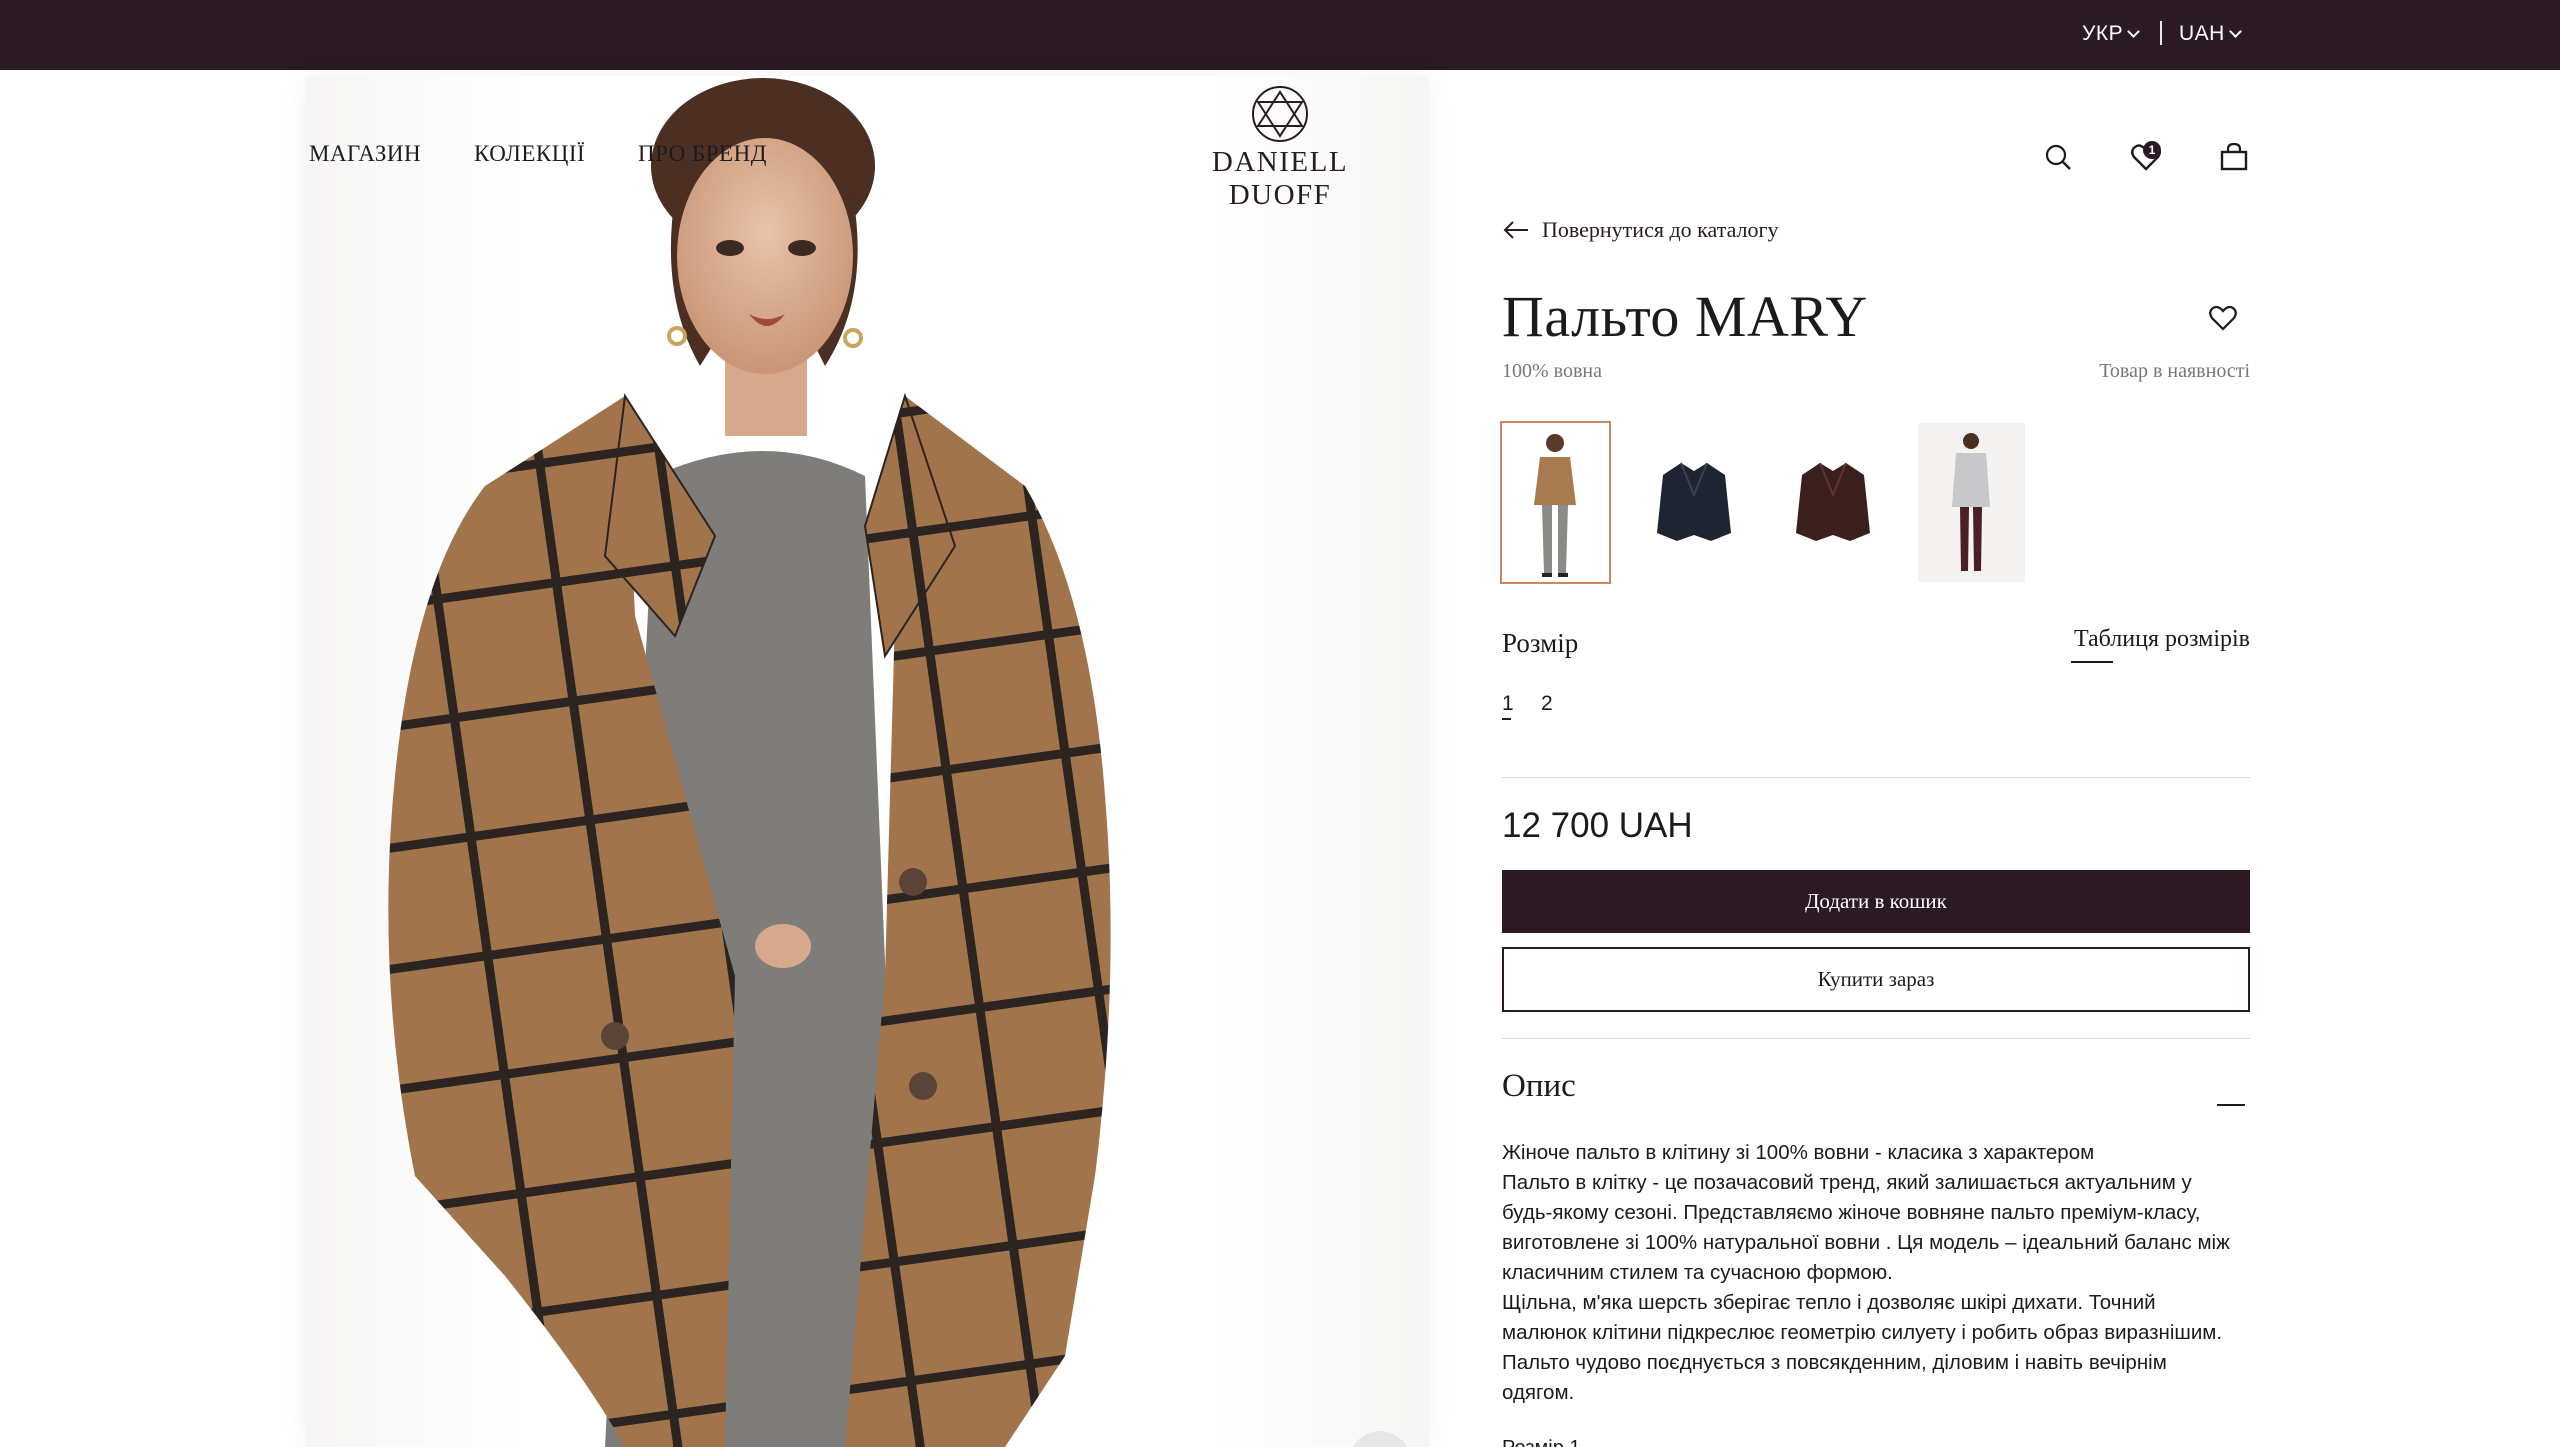 The image size is (2560, 1447). What do you see at coordinates (2161, 33) in the screenshot?
I see `selector-divider` at bounding box center [2161, 33].